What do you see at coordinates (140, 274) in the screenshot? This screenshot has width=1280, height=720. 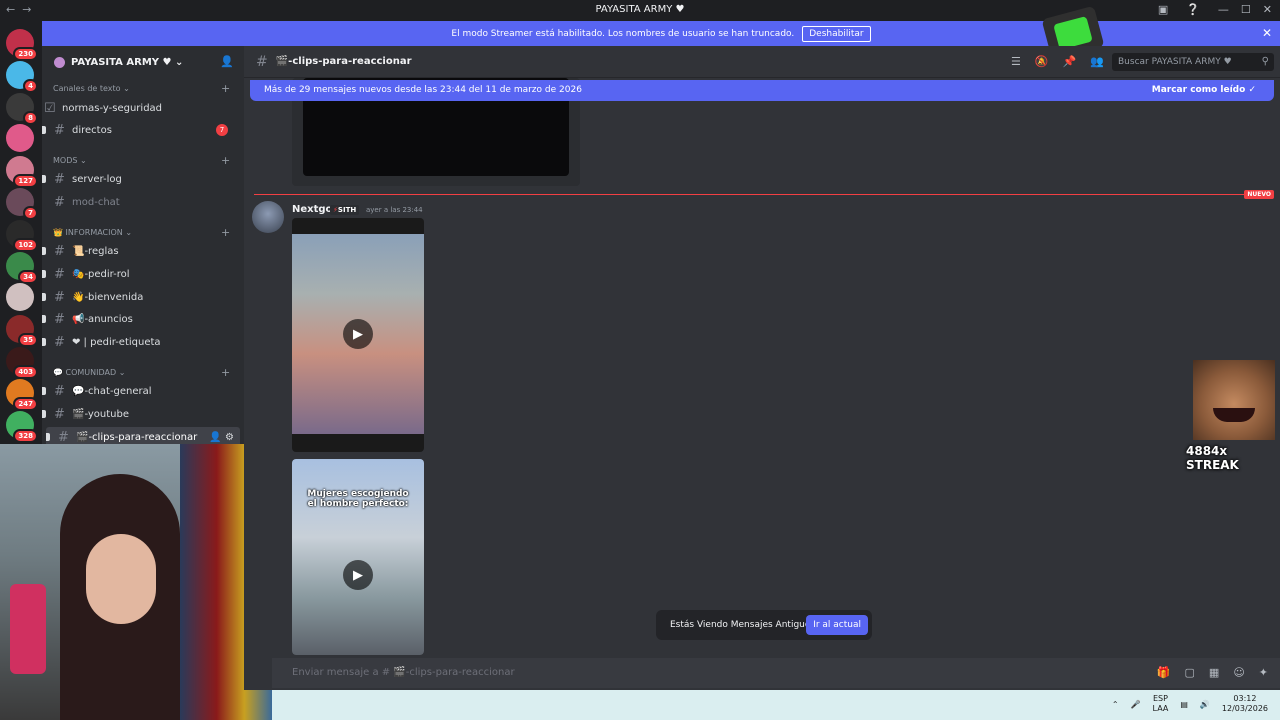 I see `channel-pedir-rol: # 🎭-pedir-rol` at bounding box center [140, 274].